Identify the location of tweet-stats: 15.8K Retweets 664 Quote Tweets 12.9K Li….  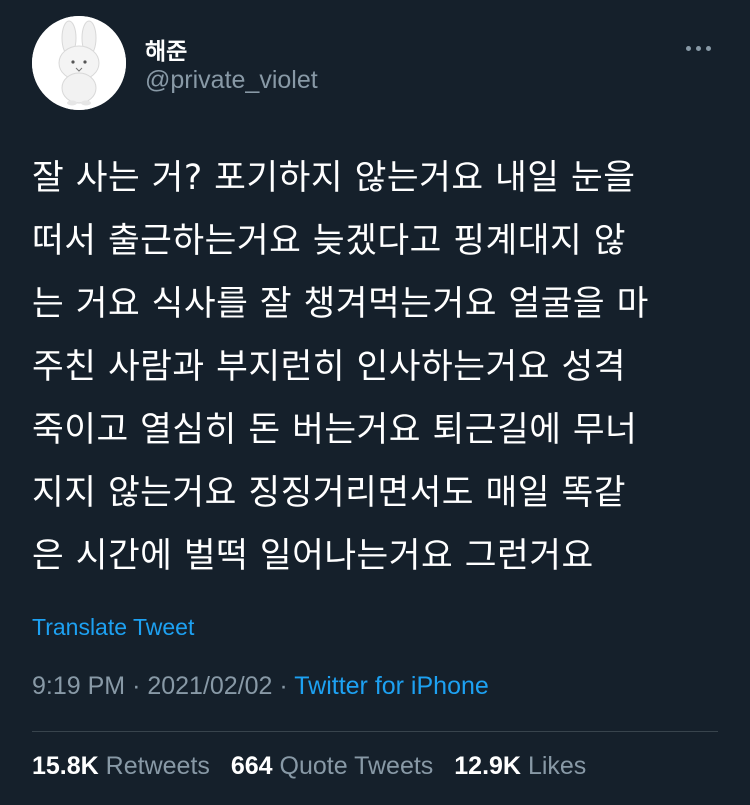
(316, 766).